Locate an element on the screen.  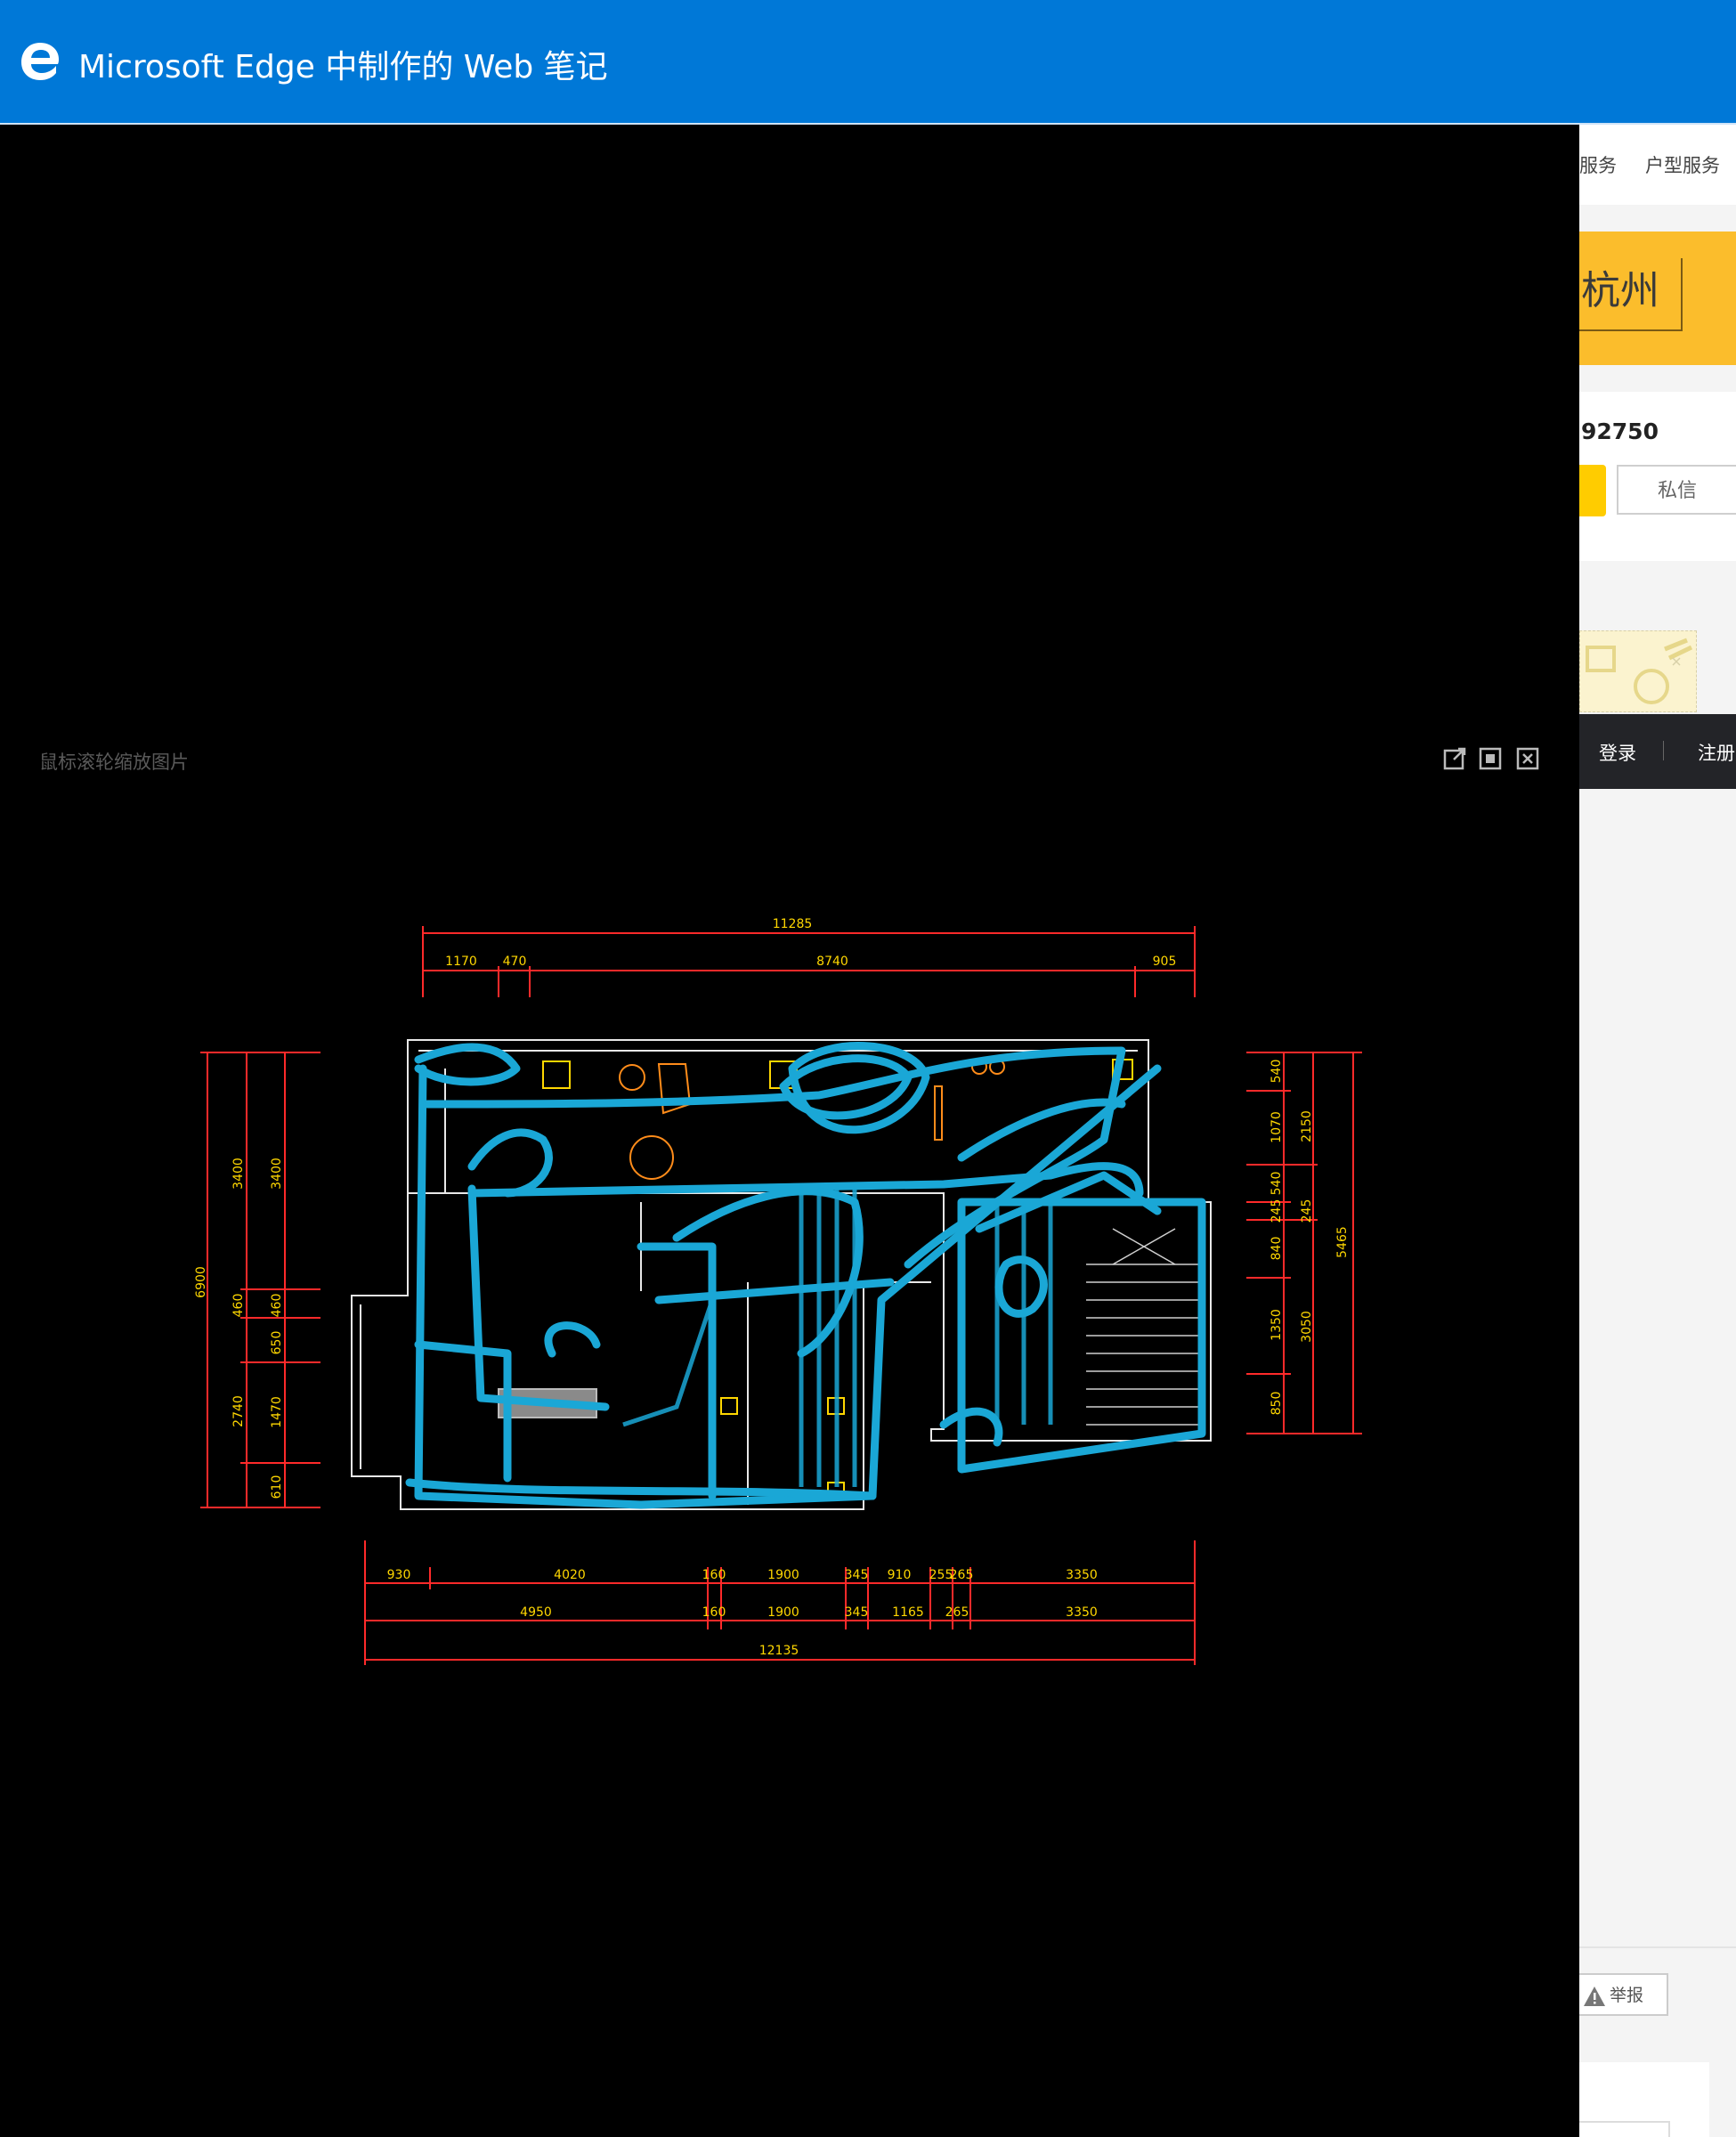
message-button: 私信 is located at coordinates (1676, 490).